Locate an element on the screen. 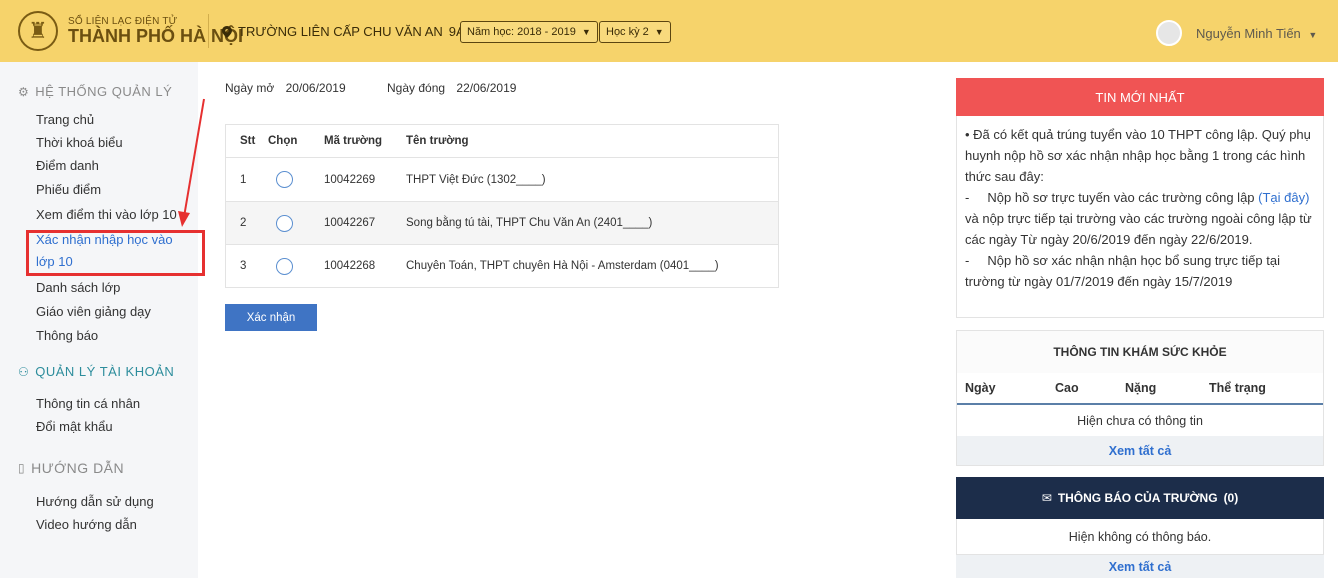 The height and width of the screenshot is (578, 1338). notice-count: (0) is located at coordinates (1231, 498).